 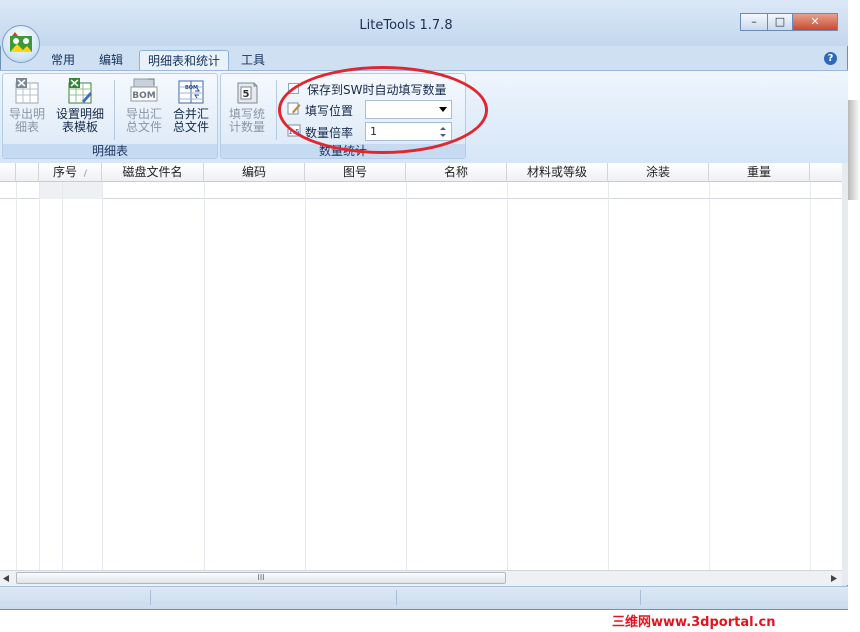 I want to click on column-header-coating: 涂装, so click(x=658, y=172).